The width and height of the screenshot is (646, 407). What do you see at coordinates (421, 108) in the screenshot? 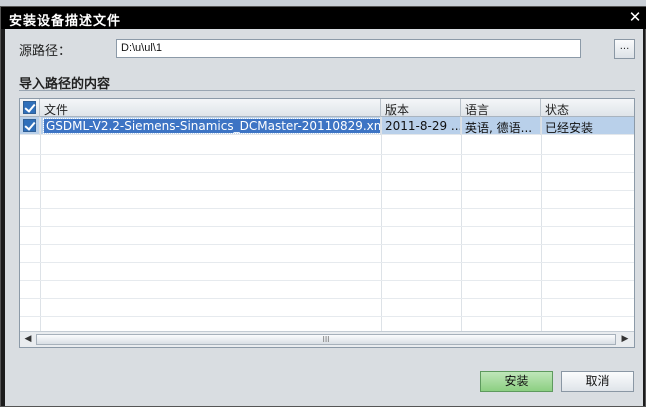
I see `column-header-version: 版本` at bounding box center [421, 108].